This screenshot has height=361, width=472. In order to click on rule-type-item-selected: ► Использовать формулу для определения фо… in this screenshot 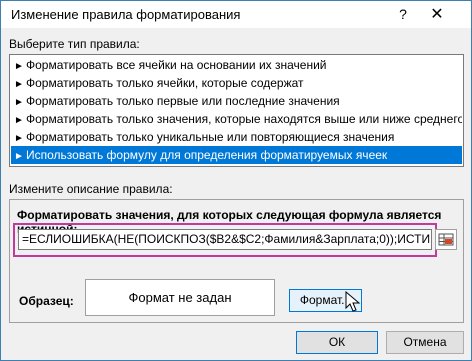, I will do `click(236, 155)`.